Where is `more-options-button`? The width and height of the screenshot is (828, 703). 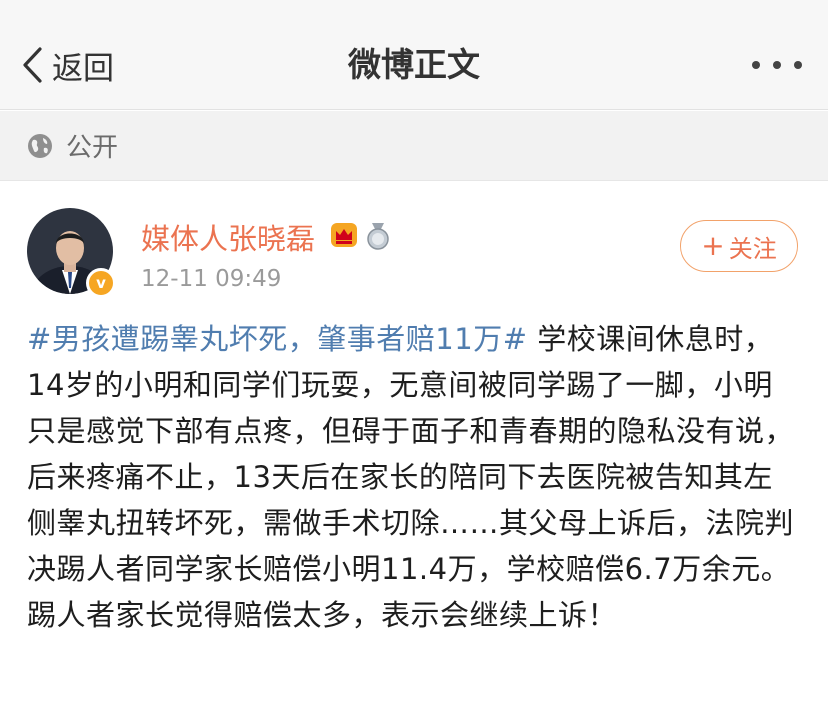
more-options-button is located at coordinates (777, 65).